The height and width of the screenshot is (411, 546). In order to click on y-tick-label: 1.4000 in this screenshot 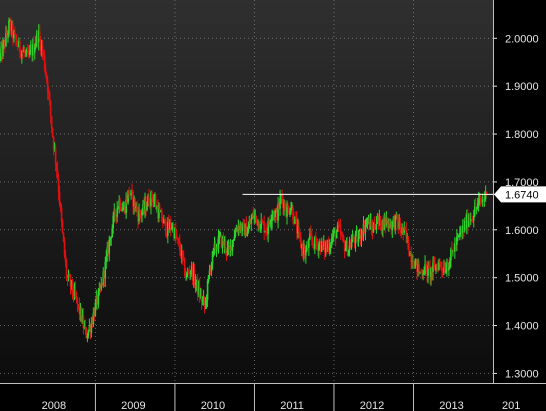, I will do `click(522, 327)`.